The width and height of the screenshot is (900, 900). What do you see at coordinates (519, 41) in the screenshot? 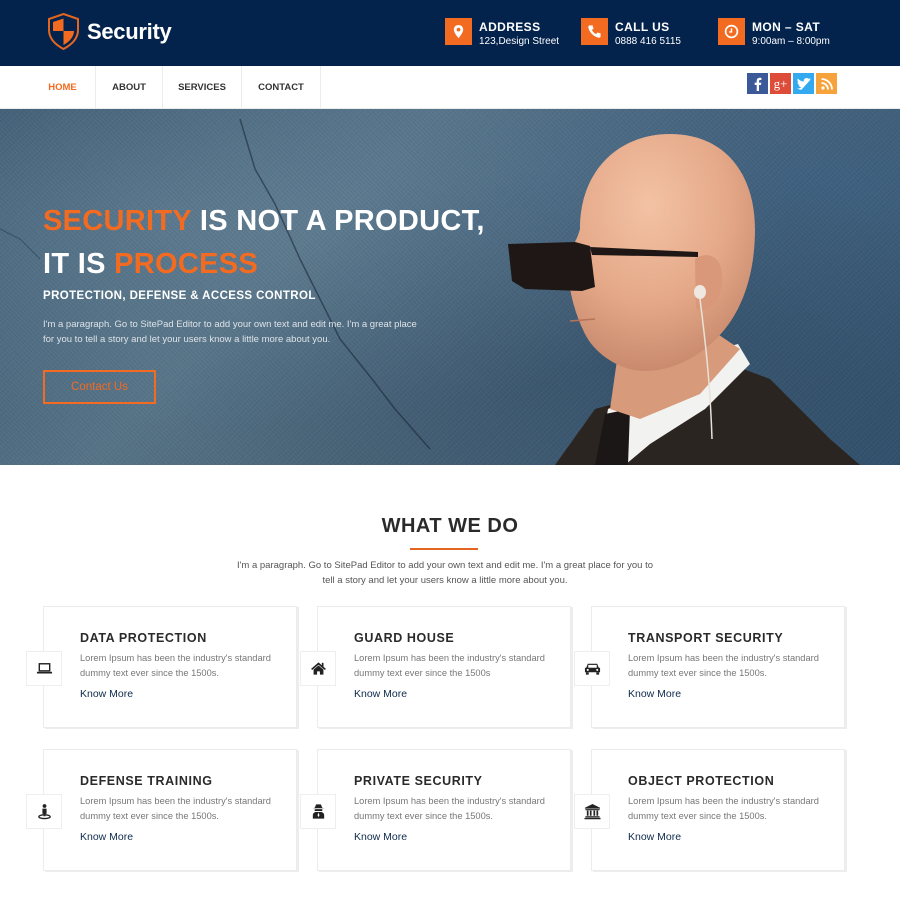
I see `address-value: 123,Design Street` at bounding box center [519, 41].